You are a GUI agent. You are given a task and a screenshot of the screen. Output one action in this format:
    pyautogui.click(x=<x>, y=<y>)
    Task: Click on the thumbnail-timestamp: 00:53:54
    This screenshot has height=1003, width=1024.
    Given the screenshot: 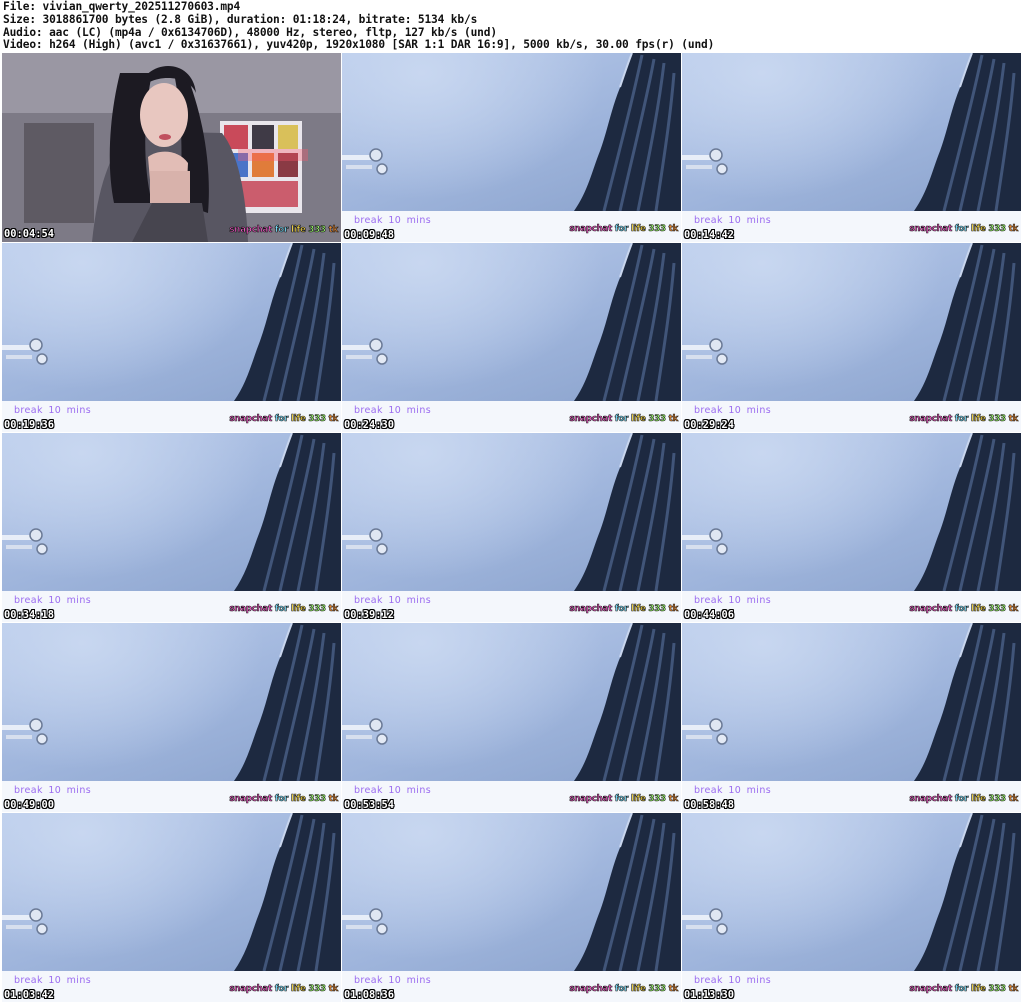 What is the action you would take?
    pyautogui.click(x=369, y=805)
    